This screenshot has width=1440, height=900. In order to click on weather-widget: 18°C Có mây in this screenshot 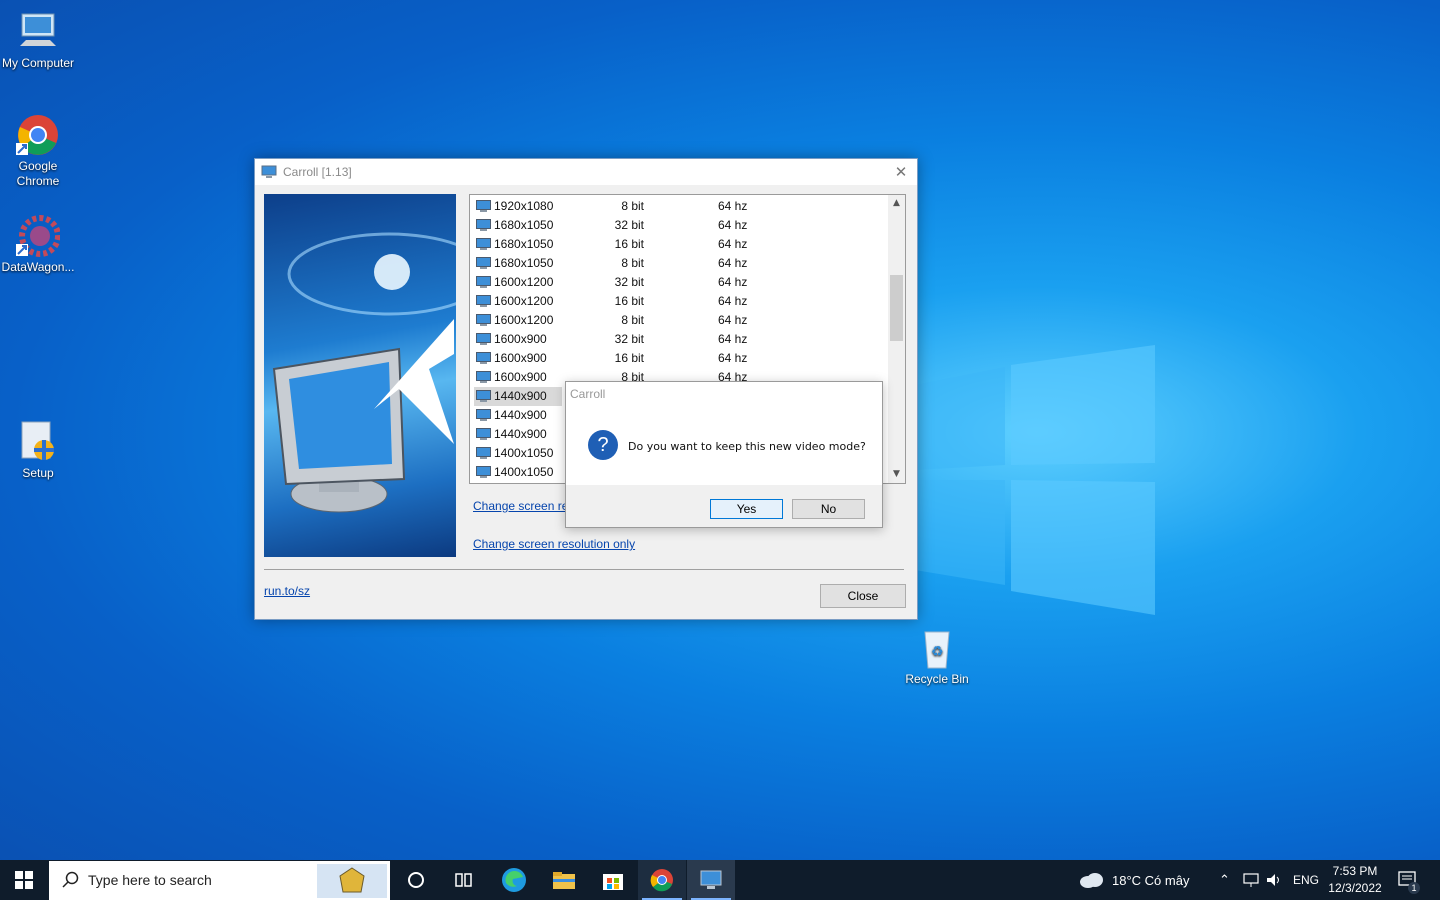, I will do `click(1134, 880)`.